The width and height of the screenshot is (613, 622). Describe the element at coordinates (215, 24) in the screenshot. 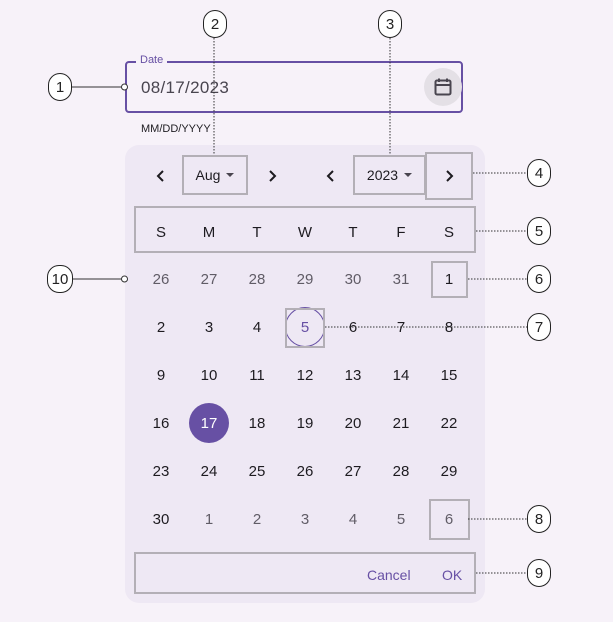

I see `callout-2: 2` at that location.